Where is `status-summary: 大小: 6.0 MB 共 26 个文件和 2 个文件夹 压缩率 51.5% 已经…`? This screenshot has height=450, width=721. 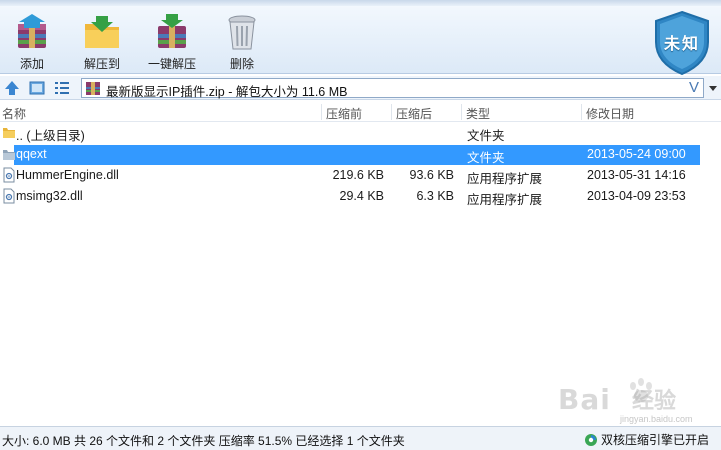
status-summary: 大小: 6.0 MB 共 26 个文件和 2 个文件夹 压缩率 51.5% 已经… is located at coordinates (203, 441).